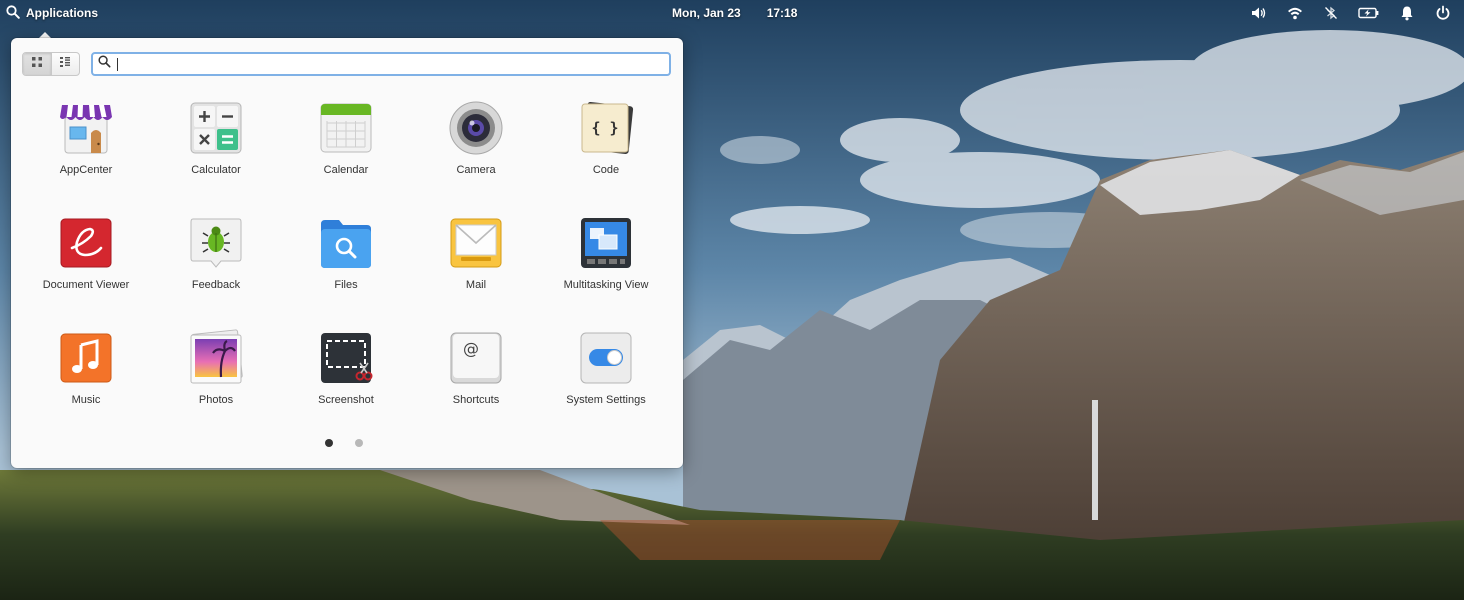 Image resolution: width=1464 pixels, height=600 pixels. What do you see at coordinates (1351, 13) in the screenshot?
I see `indicator-area` at bounding box center [1351, 13].